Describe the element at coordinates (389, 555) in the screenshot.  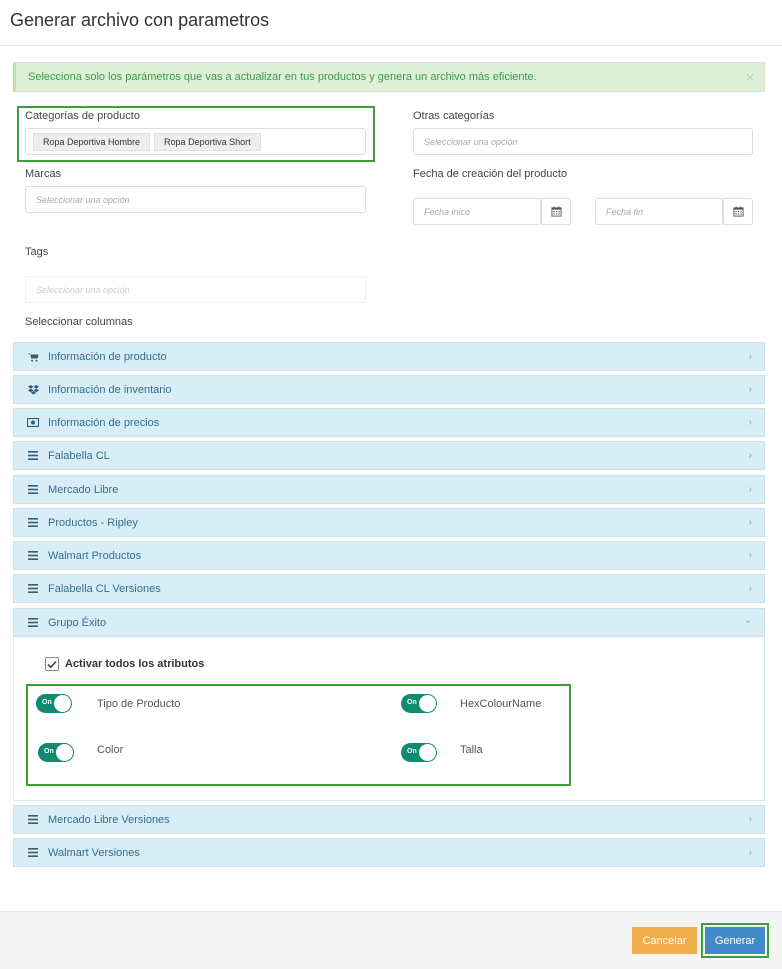
I see `section-walmart-productos: Walmart Productos ›` at that location.